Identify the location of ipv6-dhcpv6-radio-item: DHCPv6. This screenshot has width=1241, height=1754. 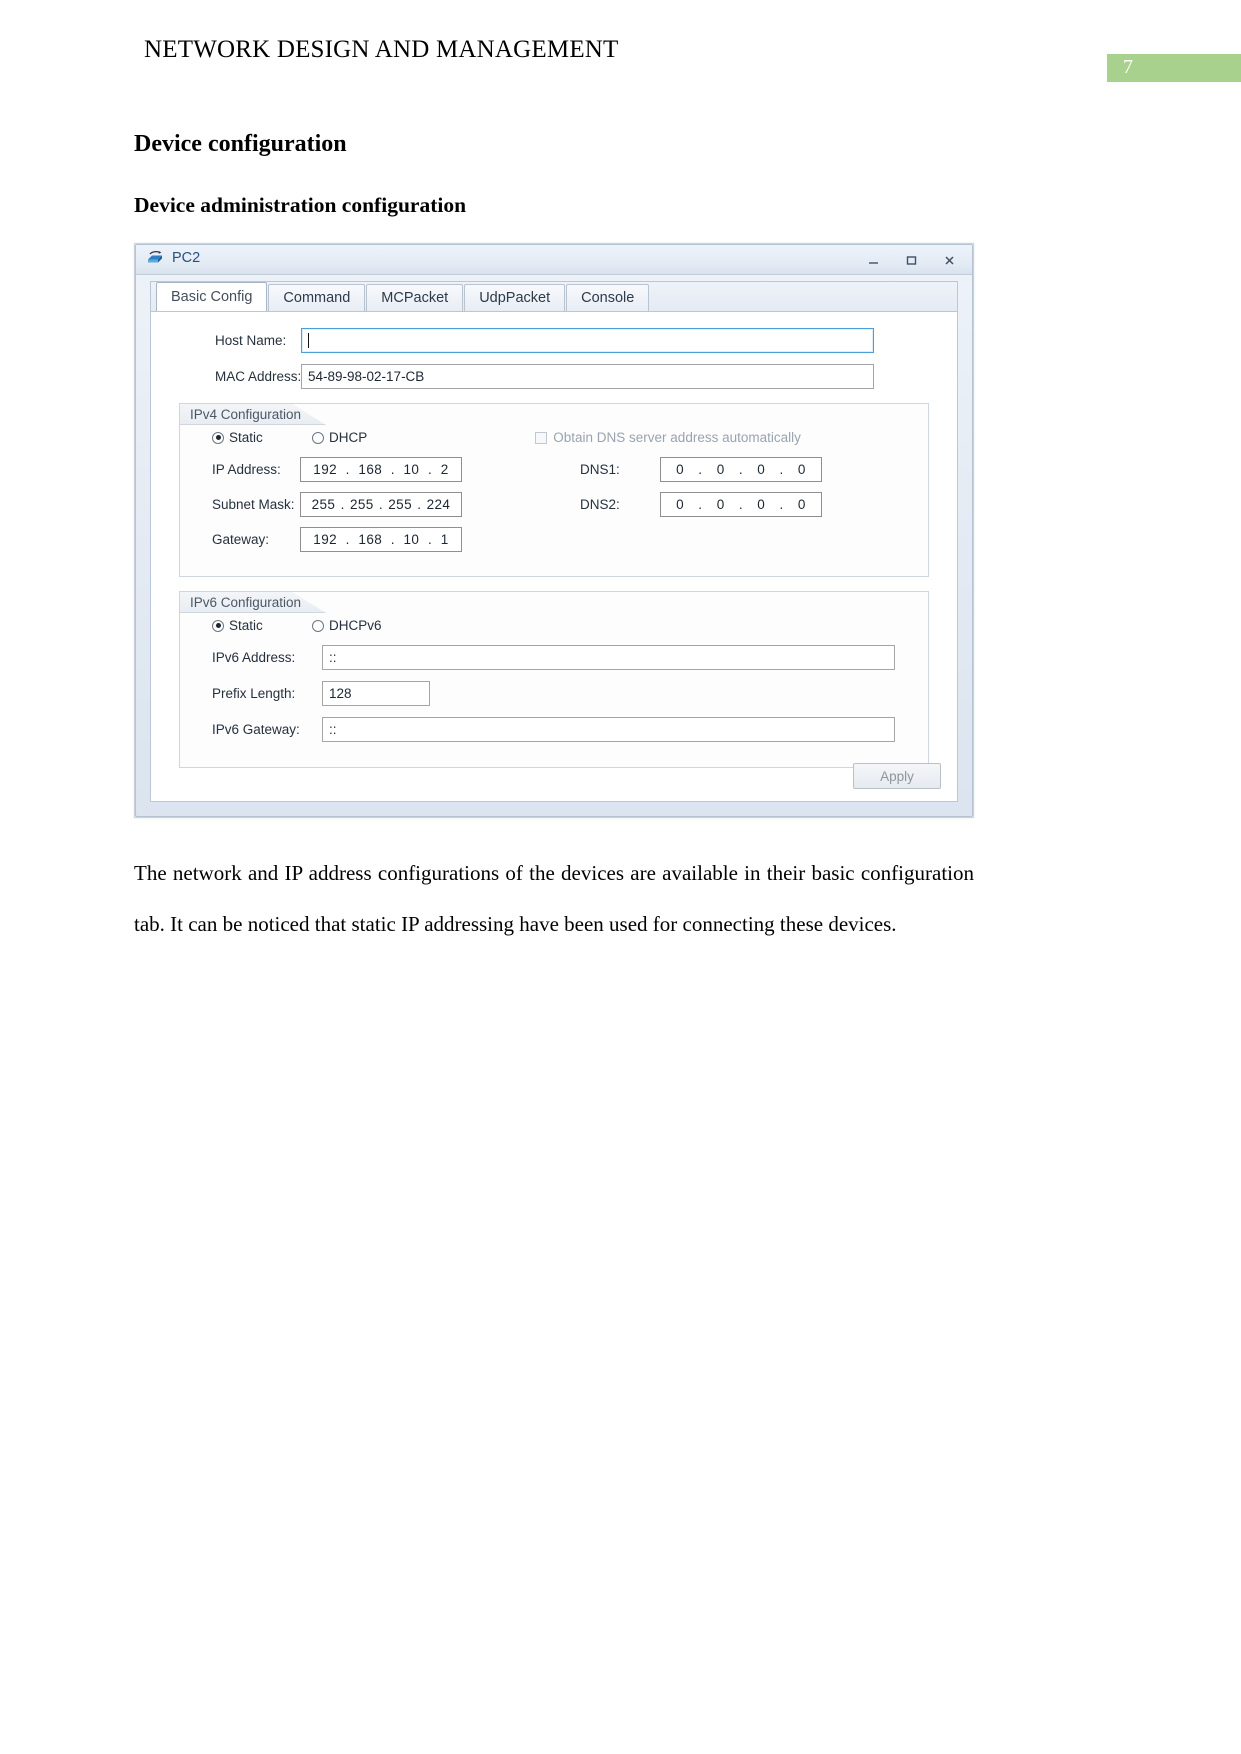
(347, 625).